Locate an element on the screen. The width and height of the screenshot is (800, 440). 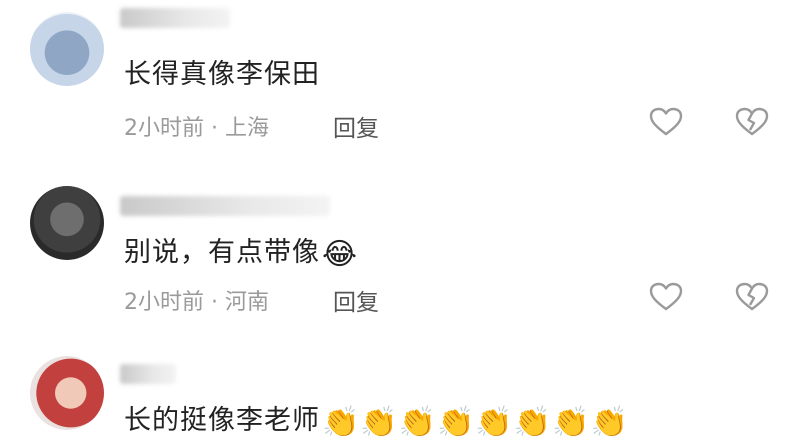
laughing-emoji-icon: 😂 is located at coordinates (340, 254).